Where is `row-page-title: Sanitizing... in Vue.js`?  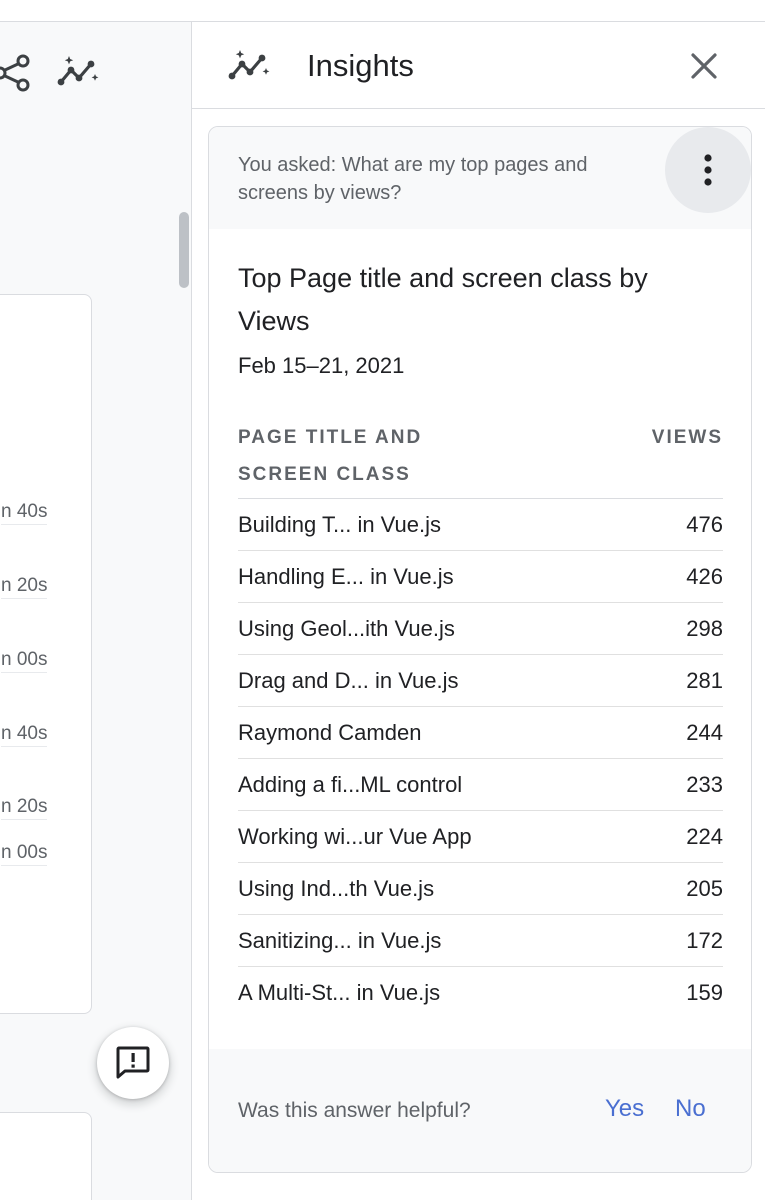
row-page-title: Sanitizing... in Vue.js is located at coordinates (340, 940).